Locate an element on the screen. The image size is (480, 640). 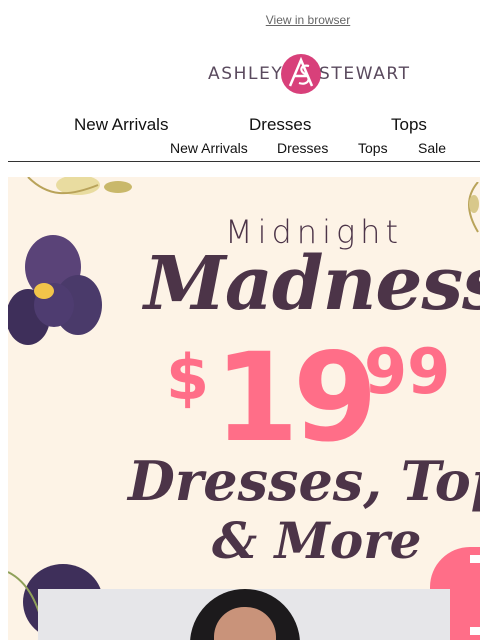
nav-divider is located at coordinates (244, 161).